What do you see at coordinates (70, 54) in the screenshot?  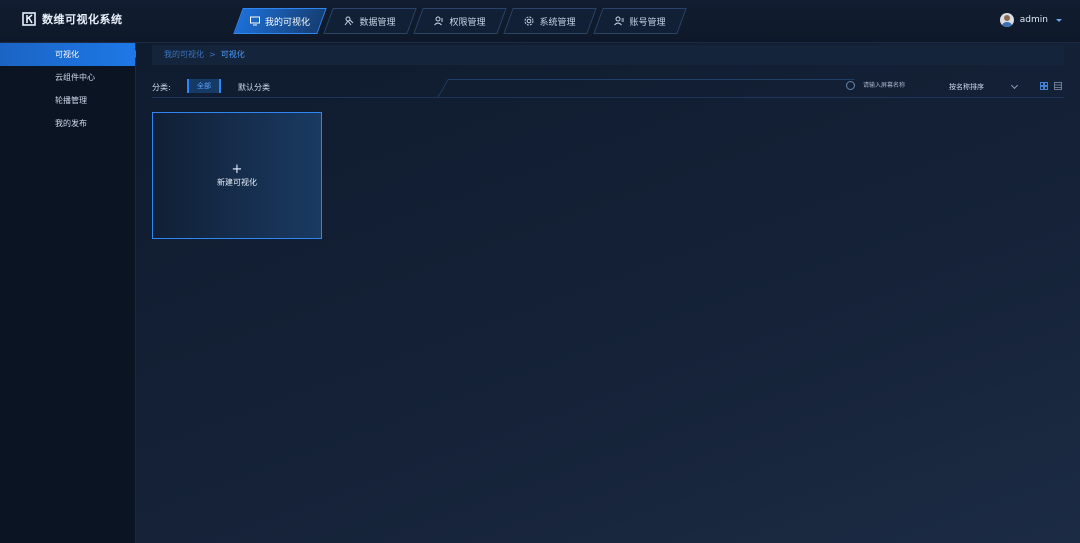 I see `sidebar-item-visualization: 可视化` at bounding box center [70, 54].